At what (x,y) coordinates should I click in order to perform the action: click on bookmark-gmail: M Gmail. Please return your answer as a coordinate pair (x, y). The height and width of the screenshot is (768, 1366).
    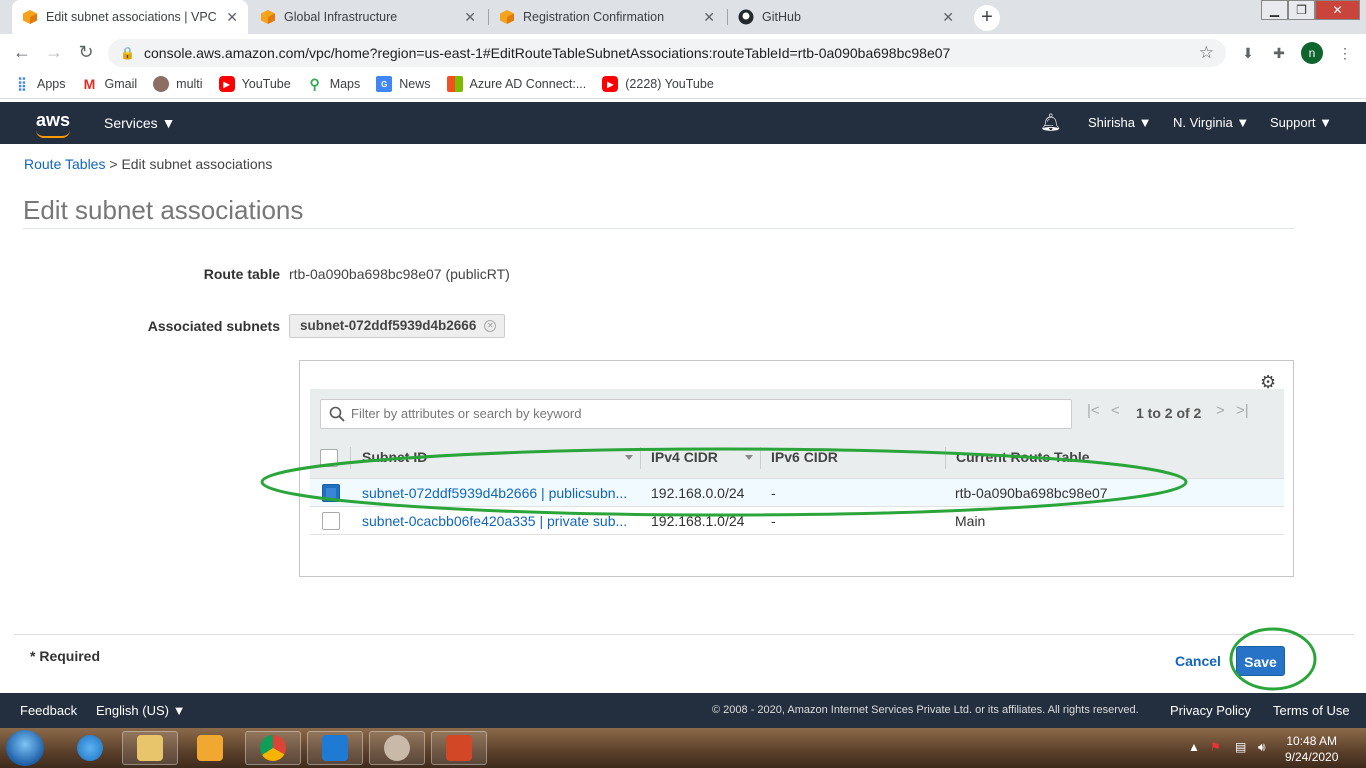
    Looking at the image, I should click on (110, 84).